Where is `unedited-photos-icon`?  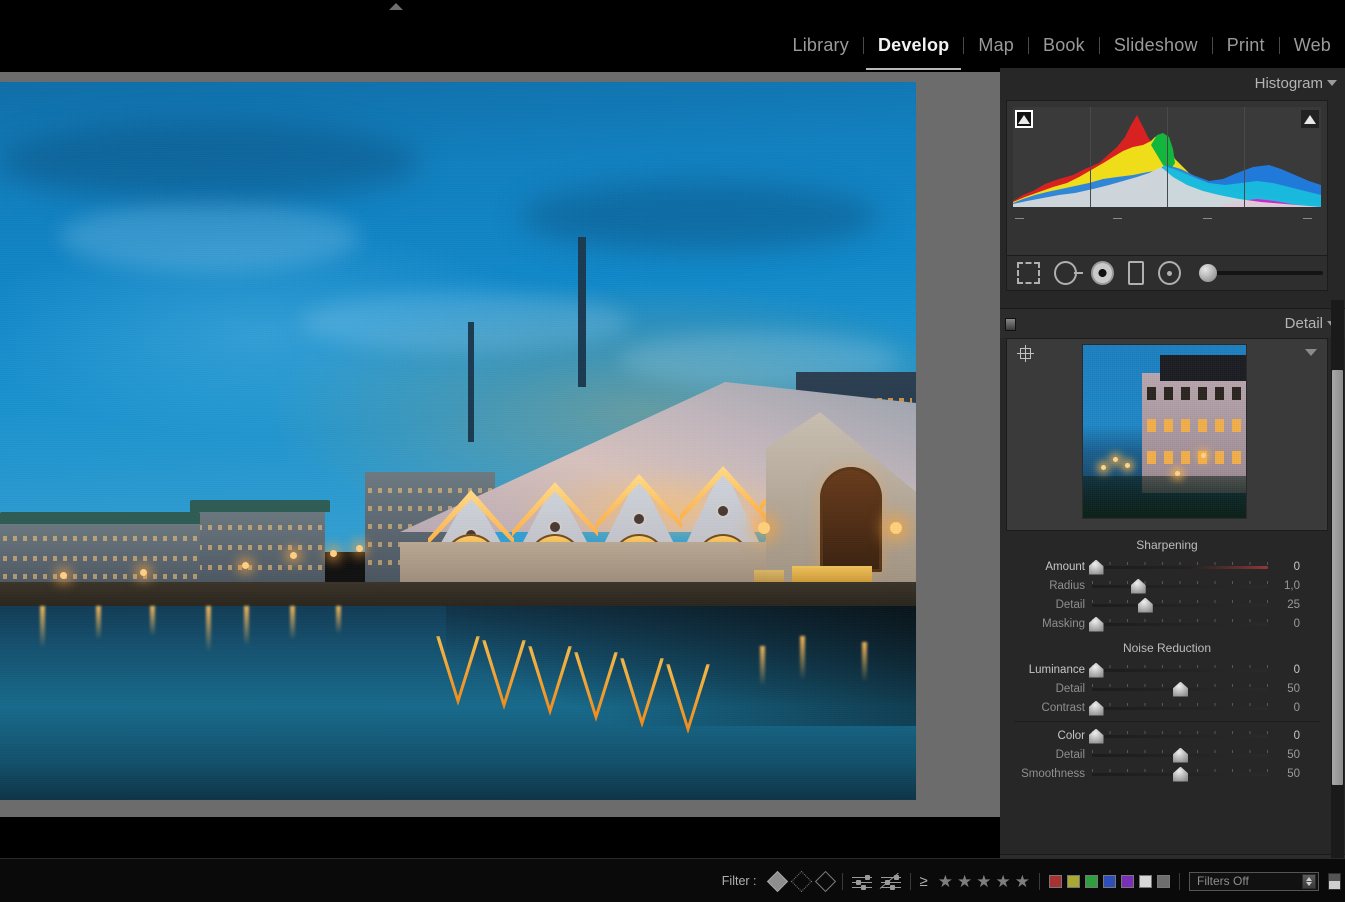
unedited-photos-icon is located at coordinates (890, 881).